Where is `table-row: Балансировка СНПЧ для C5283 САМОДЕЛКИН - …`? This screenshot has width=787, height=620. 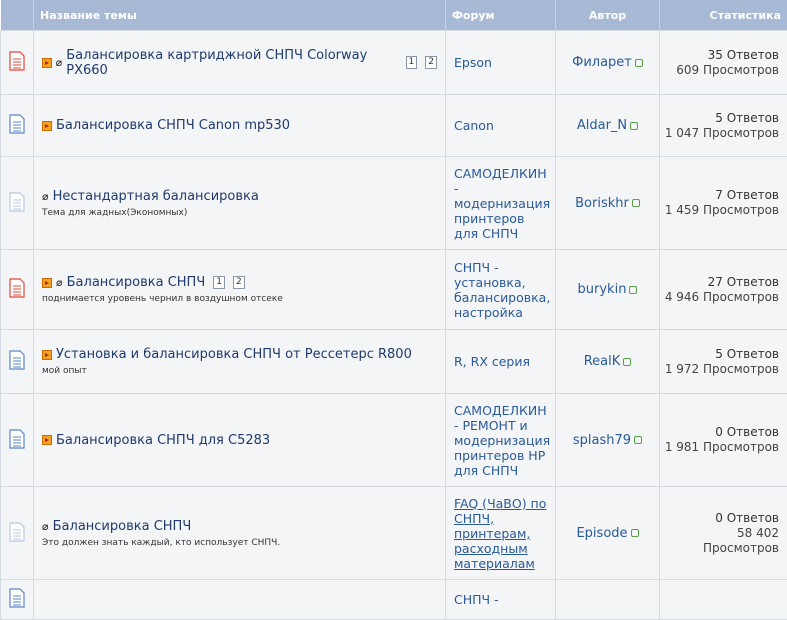
table-row: Балансировка СНПЧ для C5283 САМОДЕЛКИН - … is located at coordinates (394, 440).